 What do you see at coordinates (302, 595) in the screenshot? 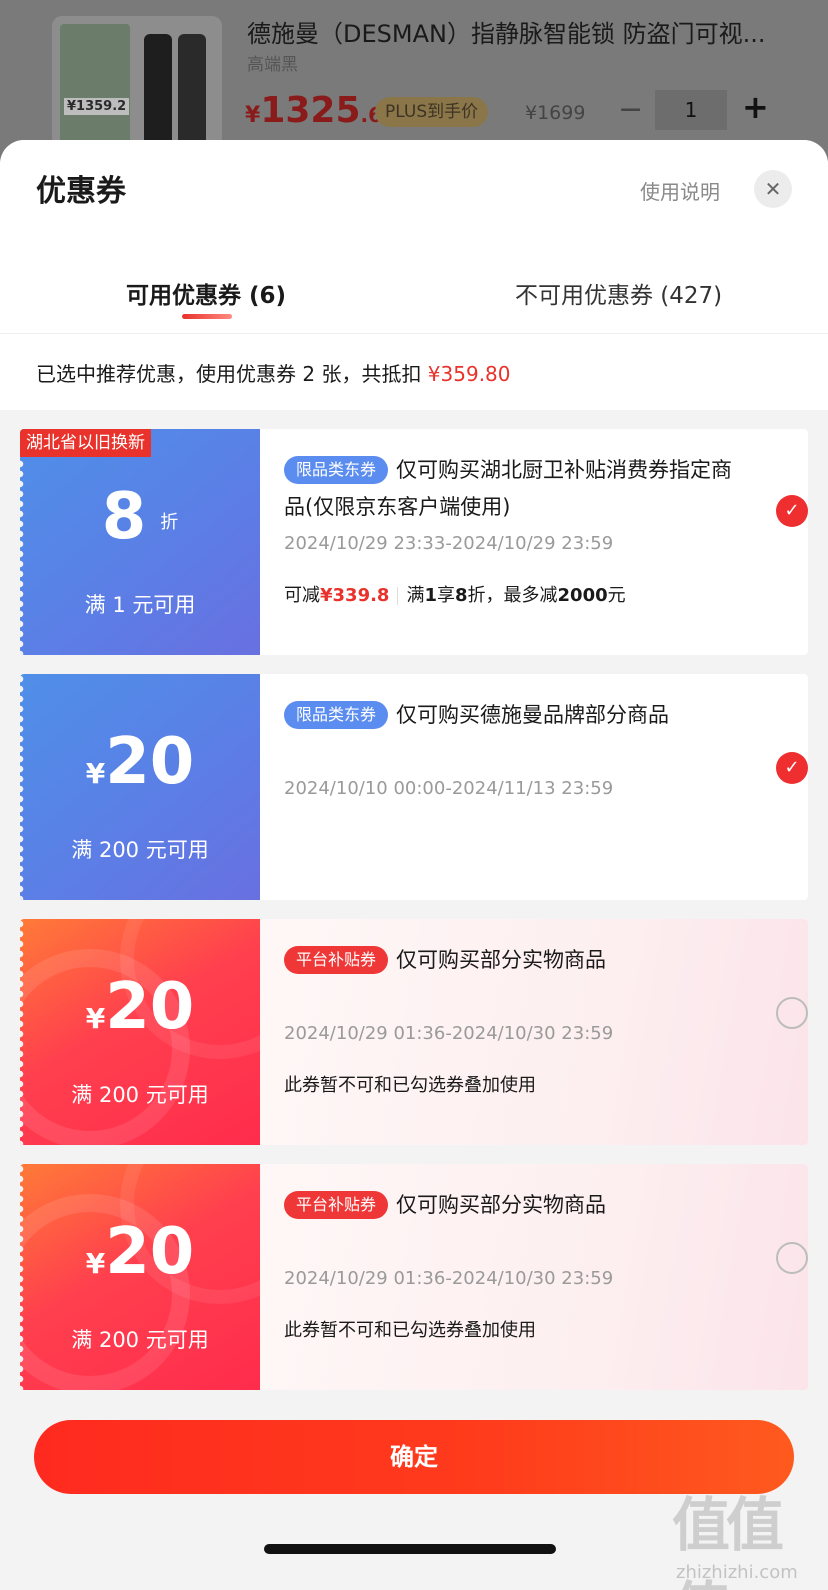
I see `savings-label: 可减` at bounding box center [302, 595].